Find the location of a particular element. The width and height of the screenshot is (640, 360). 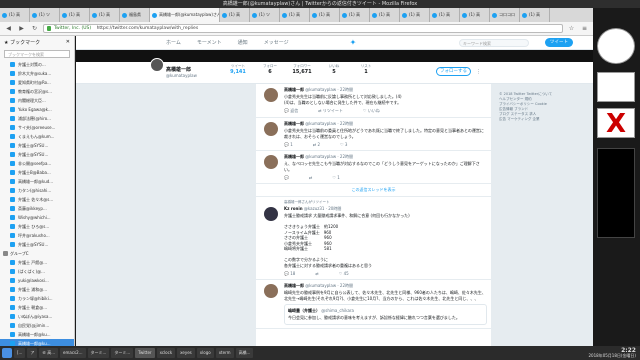

xeyes-window is located at coordinates (616, 87).